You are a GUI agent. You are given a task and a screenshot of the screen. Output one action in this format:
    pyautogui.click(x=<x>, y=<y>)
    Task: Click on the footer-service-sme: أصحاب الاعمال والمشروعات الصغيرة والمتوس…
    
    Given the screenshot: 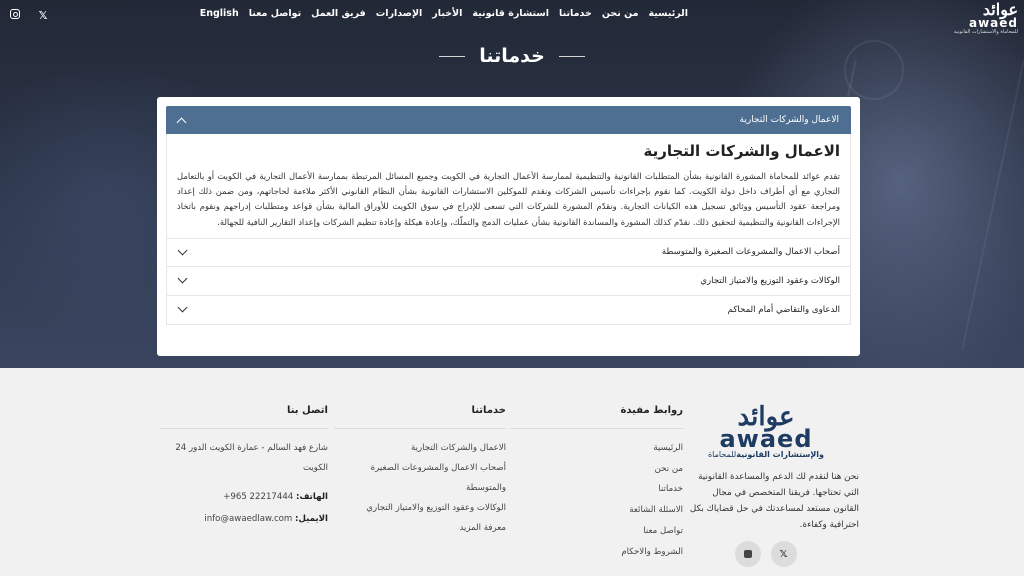 What is the action you would take?
    pyautogui.click(x=420, y=478)
    